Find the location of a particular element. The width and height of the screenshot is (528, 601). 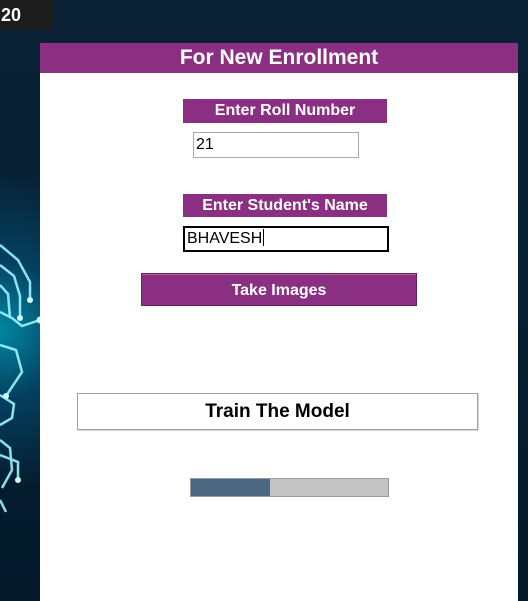

text-caret is located at coordinates (264, 237).